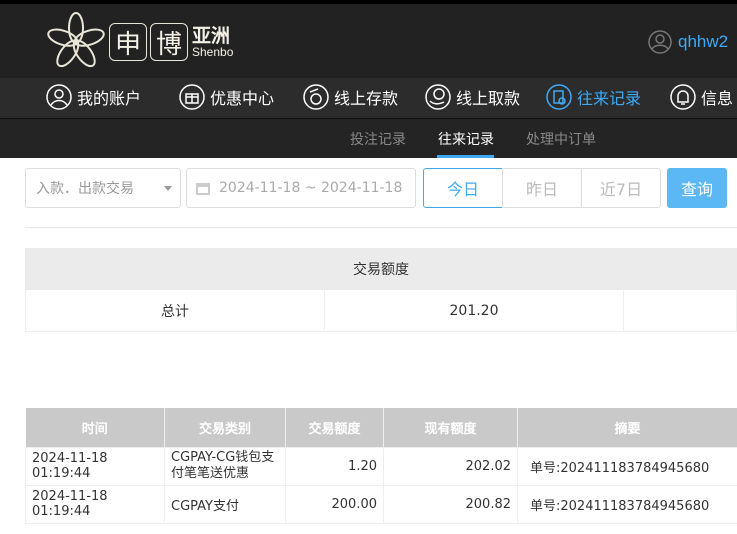 This screenshot has width=737, height=534. Describe the element at coordinates (381, 269) in the screenshot. I see `summary-header: 交易额度` at that location.